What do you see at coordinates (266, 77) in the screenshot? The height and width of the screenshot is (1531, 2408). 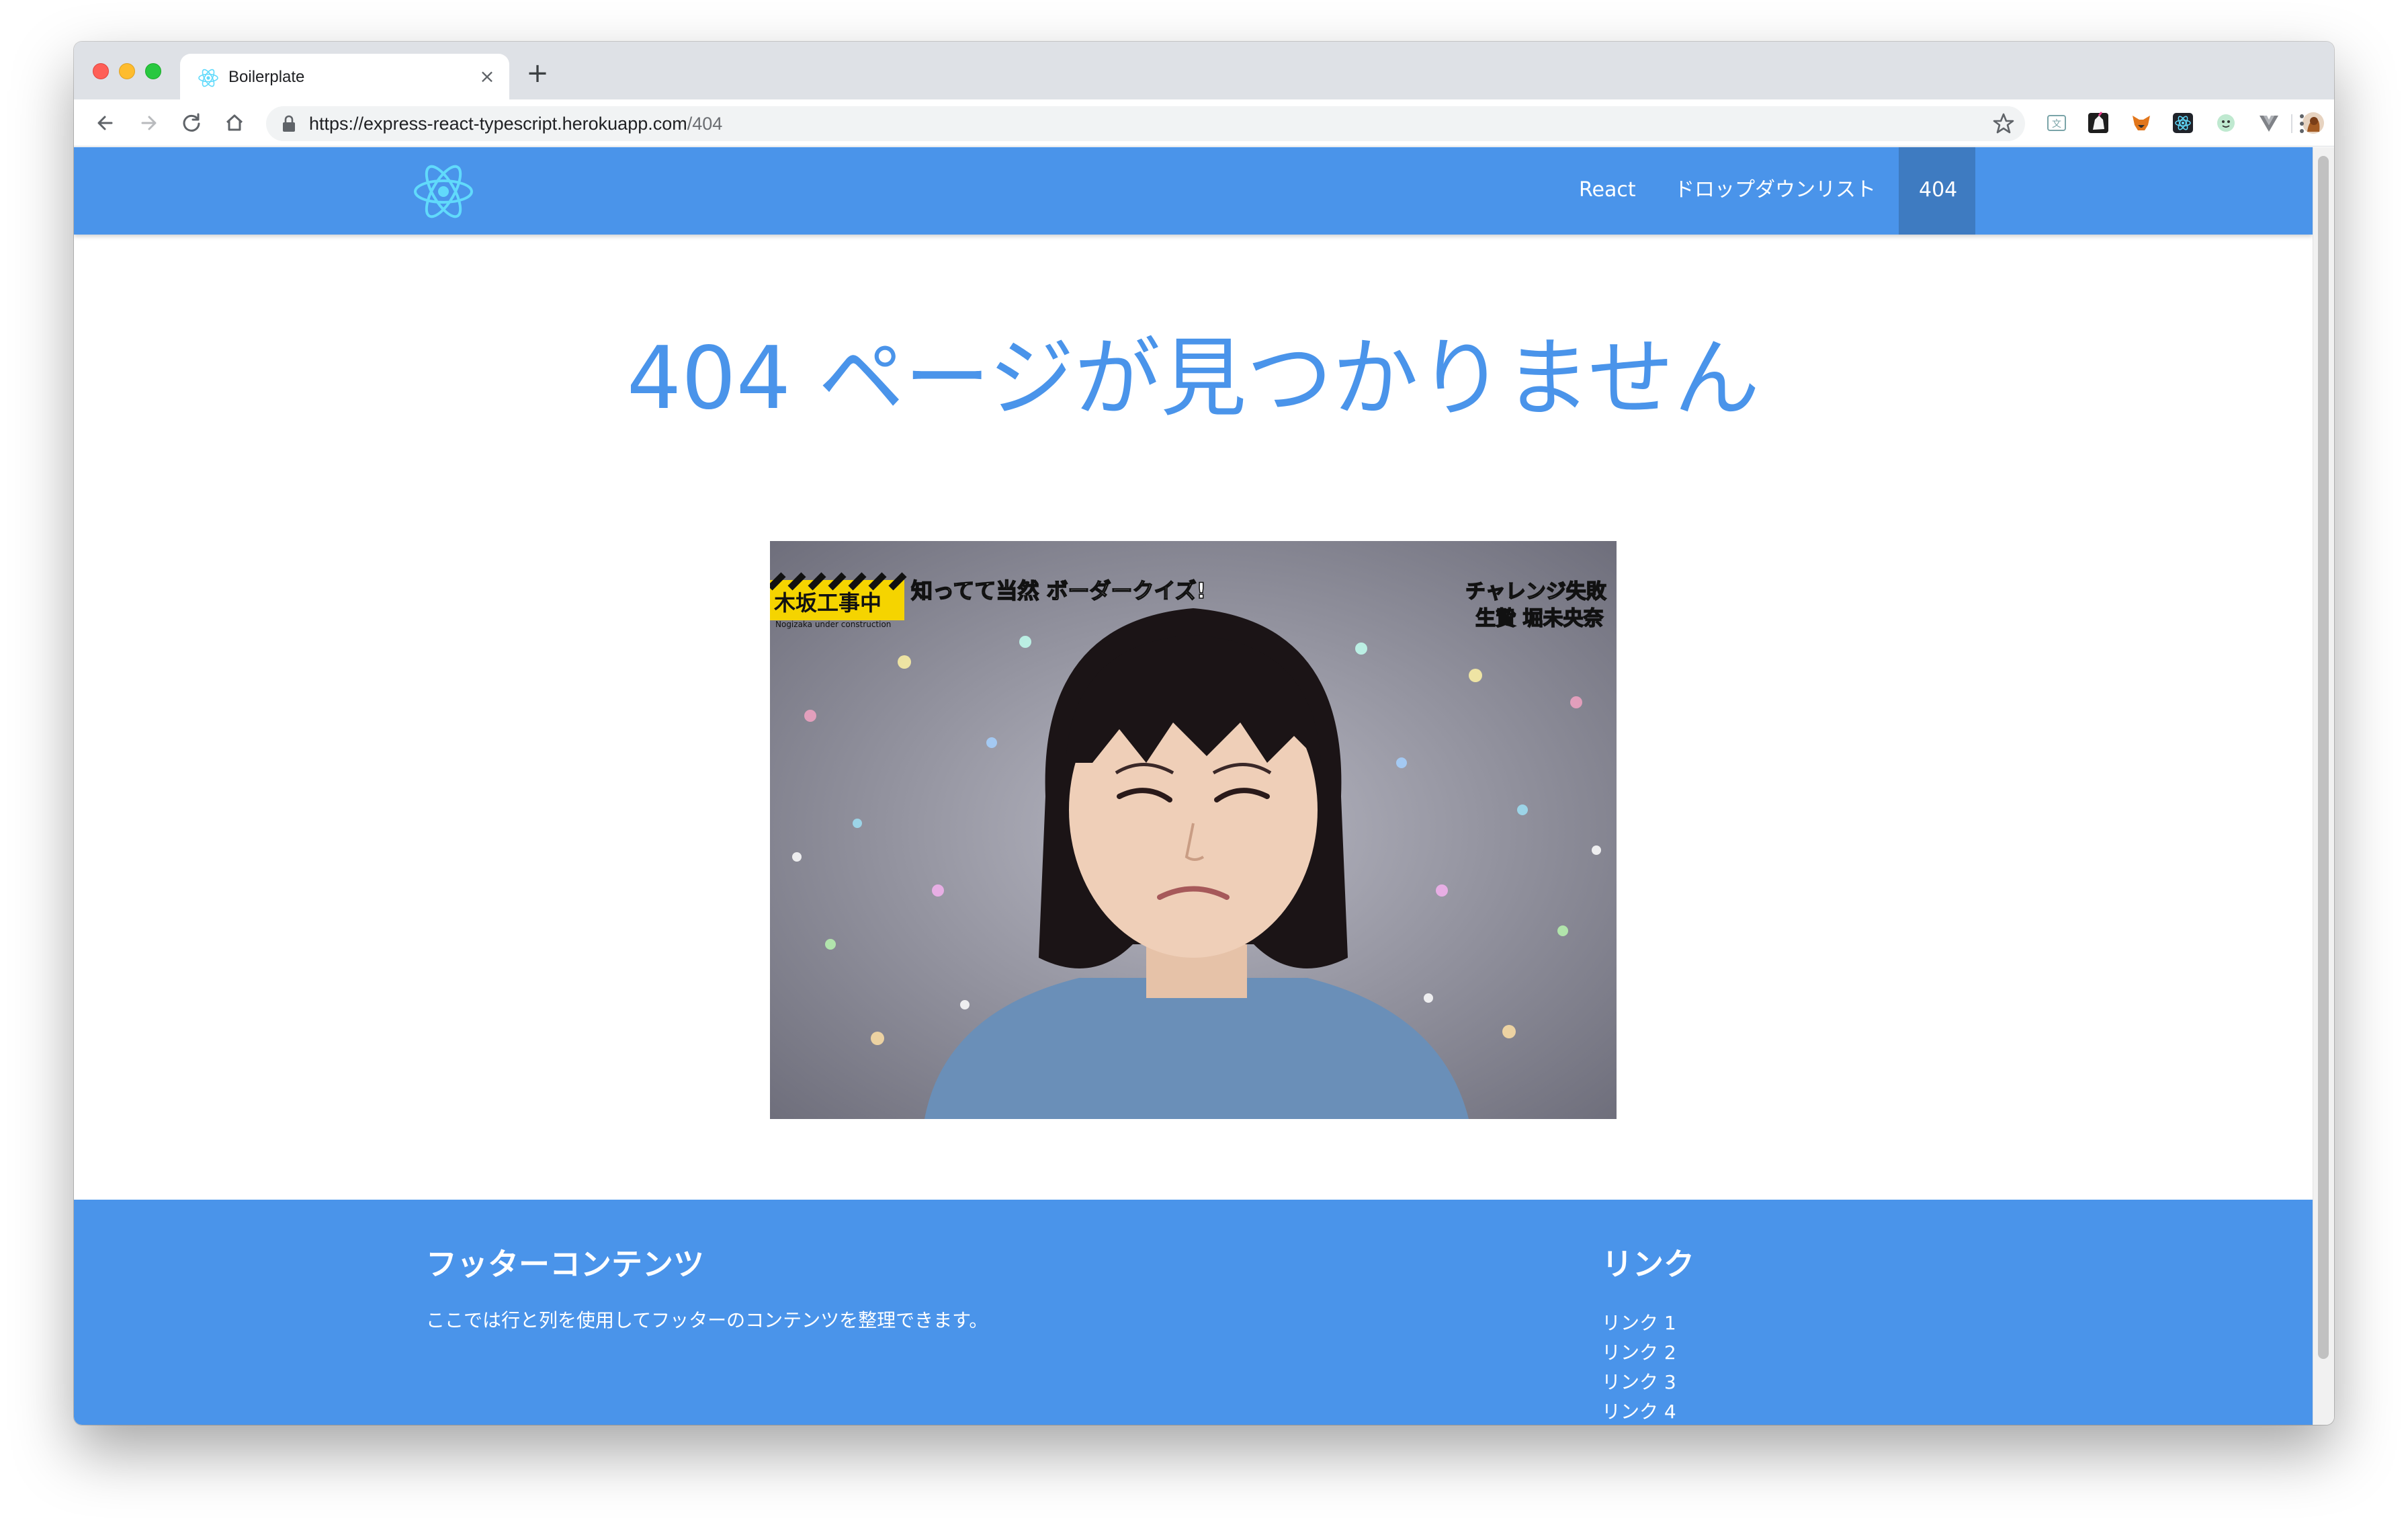 I see `tab-title: Boilerplate` at bounding box center [266, 77].